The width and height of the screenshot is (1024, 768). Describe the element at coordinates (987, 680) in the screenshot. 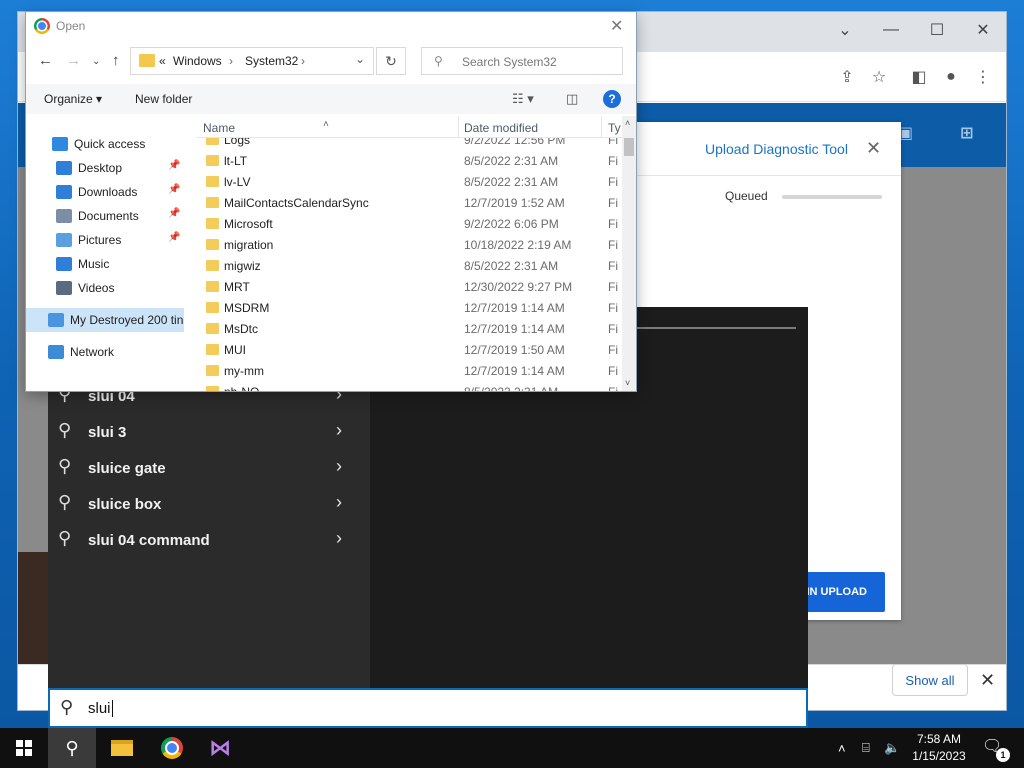

I see `close-download-bar-icon: ✕` at that location.